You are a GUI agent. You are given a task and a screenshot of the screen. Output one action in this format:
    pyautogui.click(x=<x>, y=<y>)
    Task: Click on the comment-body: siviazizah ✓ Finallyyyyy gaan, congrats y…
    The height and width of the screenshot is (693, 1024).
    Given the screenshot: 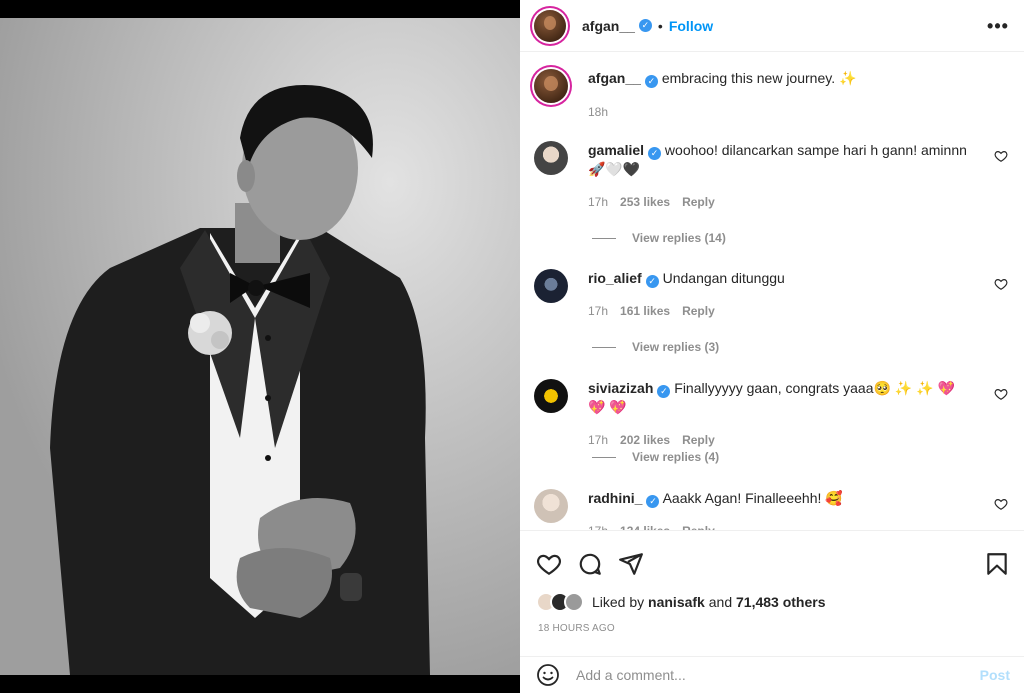 What is the action you would take?
    pyautogui.click(x=778, y=413)
    